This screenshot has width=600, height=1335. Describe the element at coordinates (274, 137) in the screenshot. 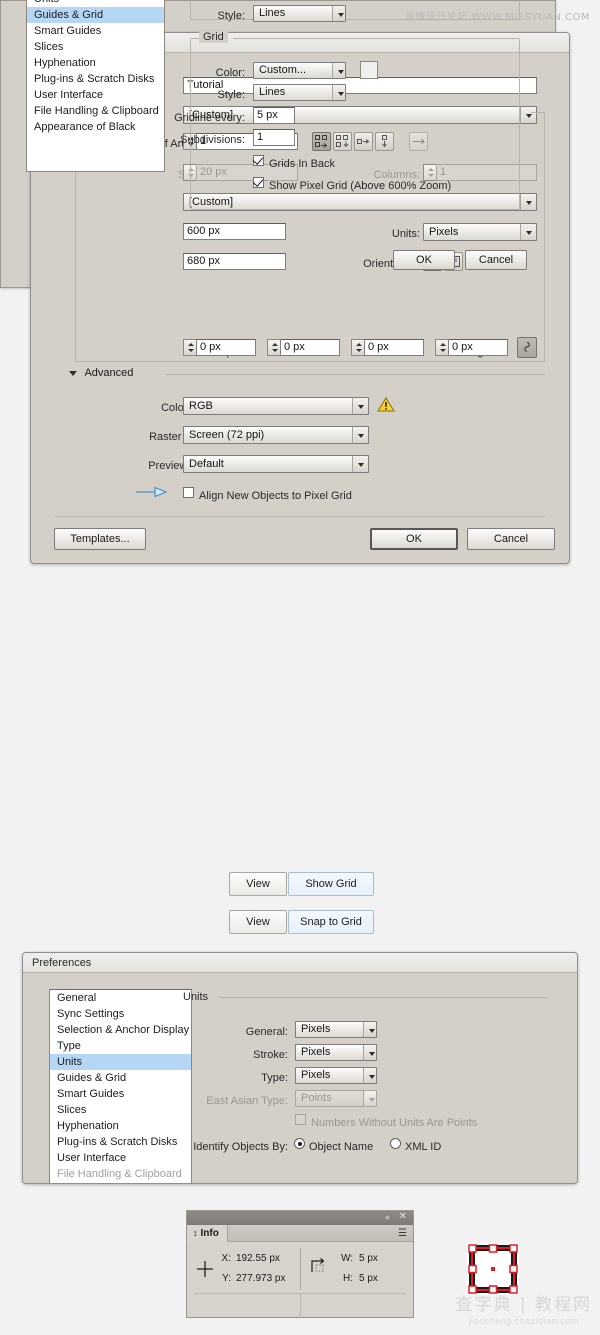

I see `subdivisions-input: 1` at that location.